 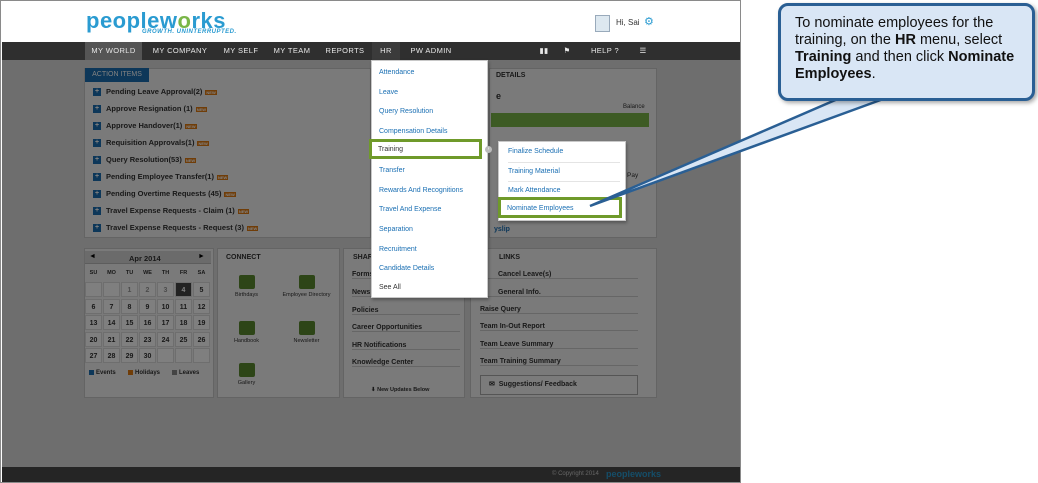 What do you see at coordinates (540, 208) in the screenshot?
I see `submenu-nominate-employees: Nominate Employees` at bounding box center [540, 208].